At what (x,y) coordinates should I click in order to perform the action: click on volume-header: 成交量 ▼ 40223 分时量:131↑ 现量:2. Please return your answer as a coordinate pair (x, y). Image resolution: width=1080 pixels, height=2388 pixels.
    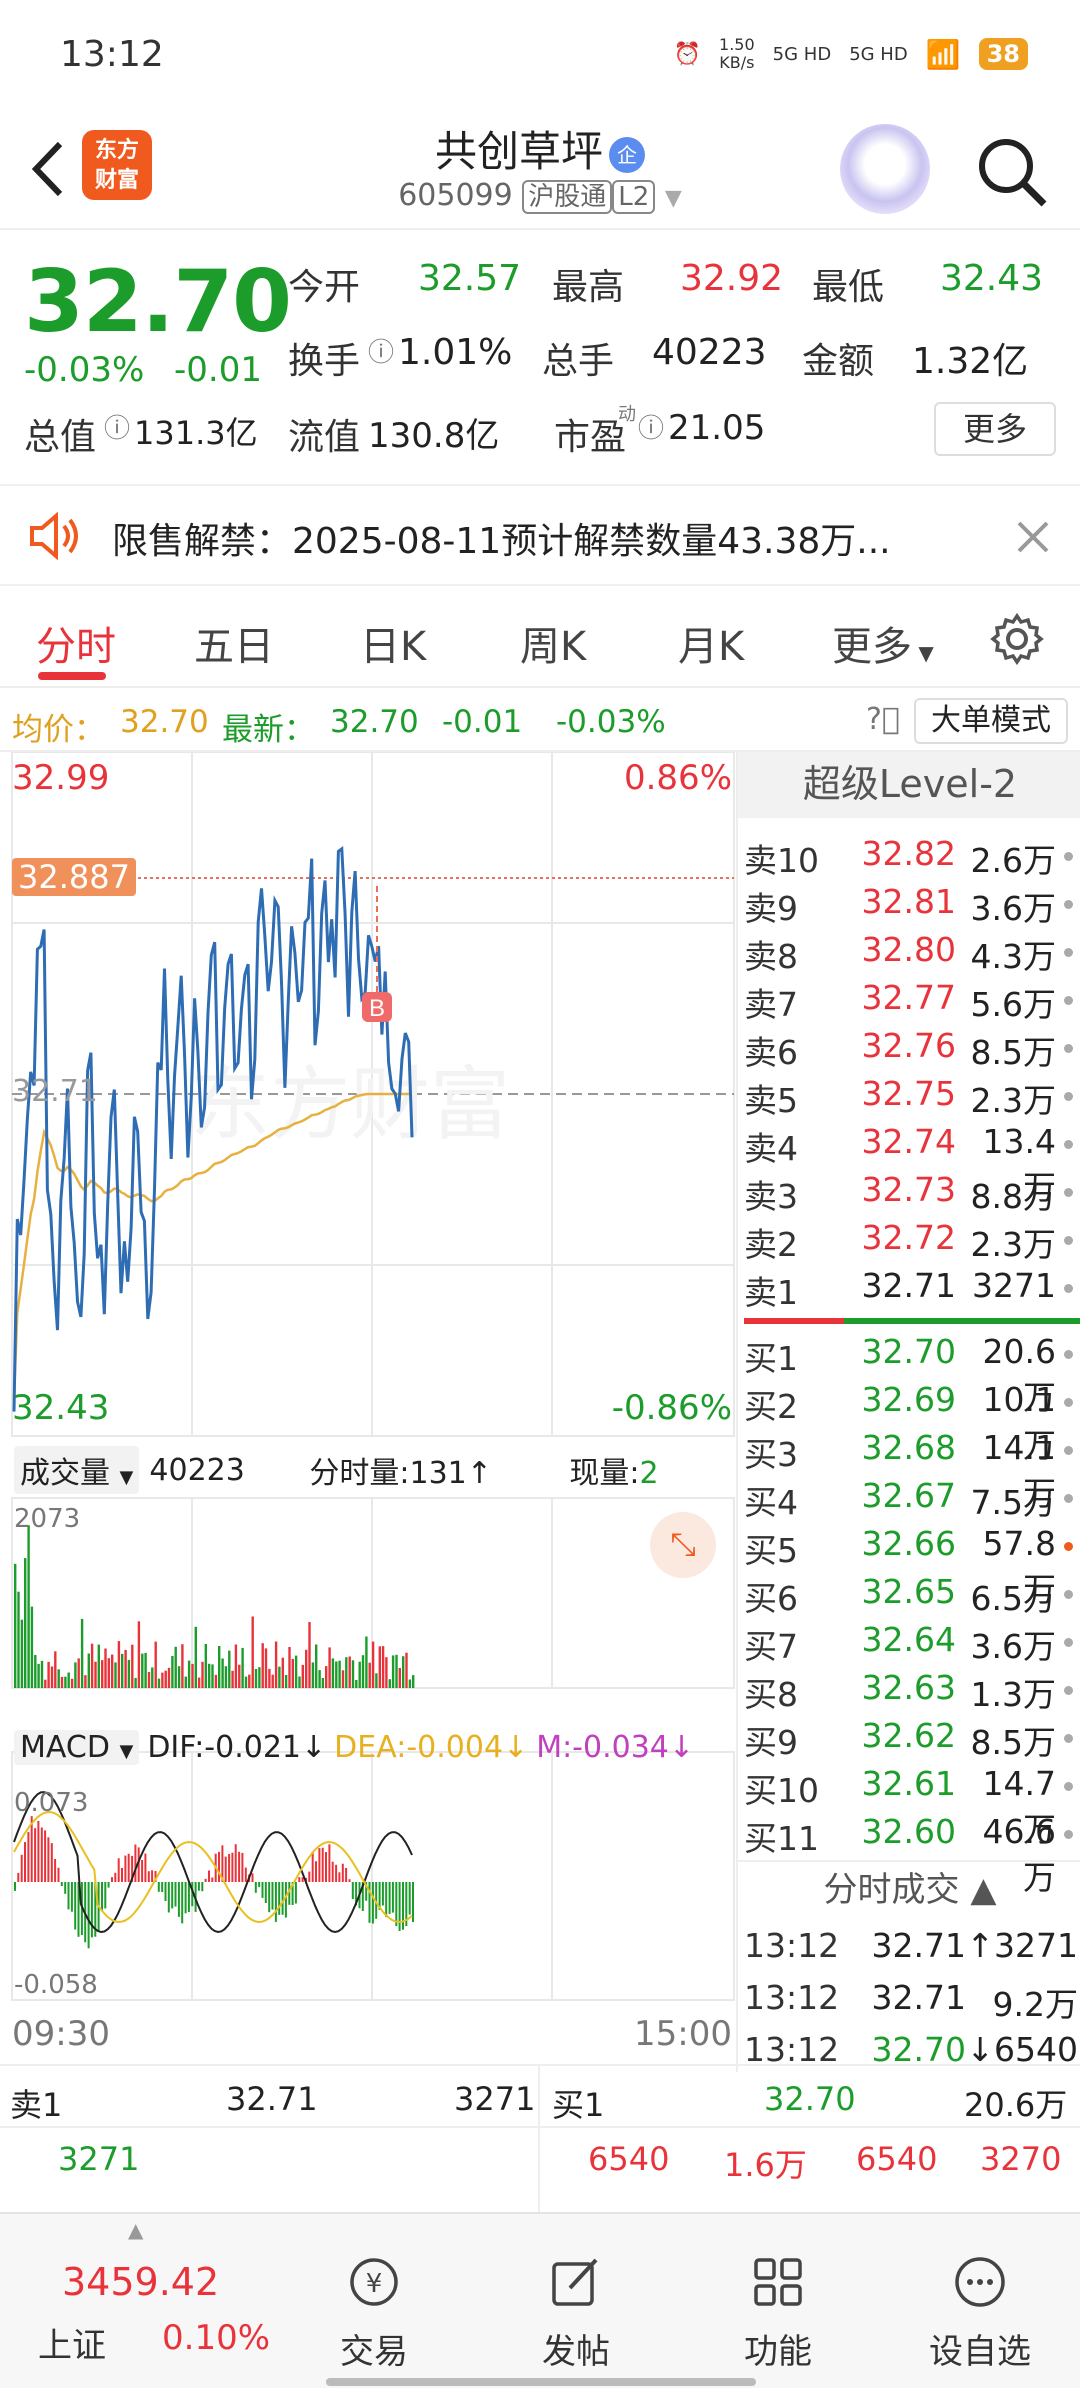
    Looking at the image, I should click on (336, 1470).